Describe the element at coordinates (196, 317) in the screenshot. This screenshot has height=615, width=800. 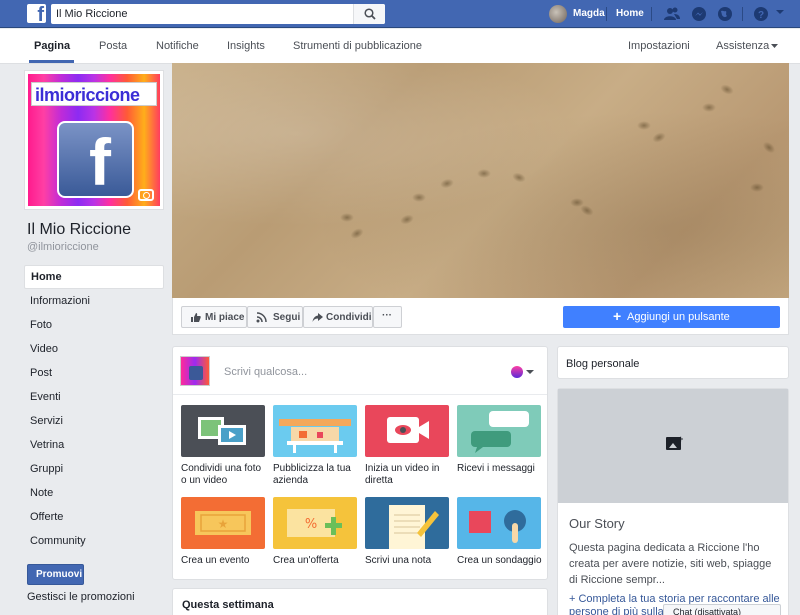
I see `thumbs-up-icon` at that location.